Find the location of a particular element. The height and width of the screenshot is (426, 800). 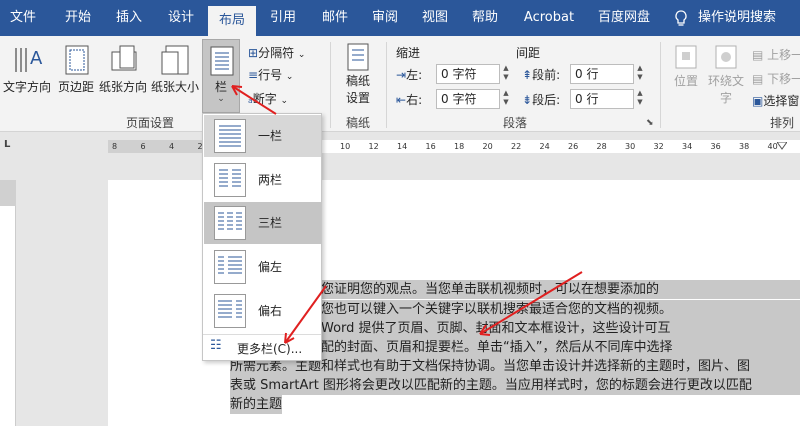

right-column-icon is located at coordinates (230, 311).